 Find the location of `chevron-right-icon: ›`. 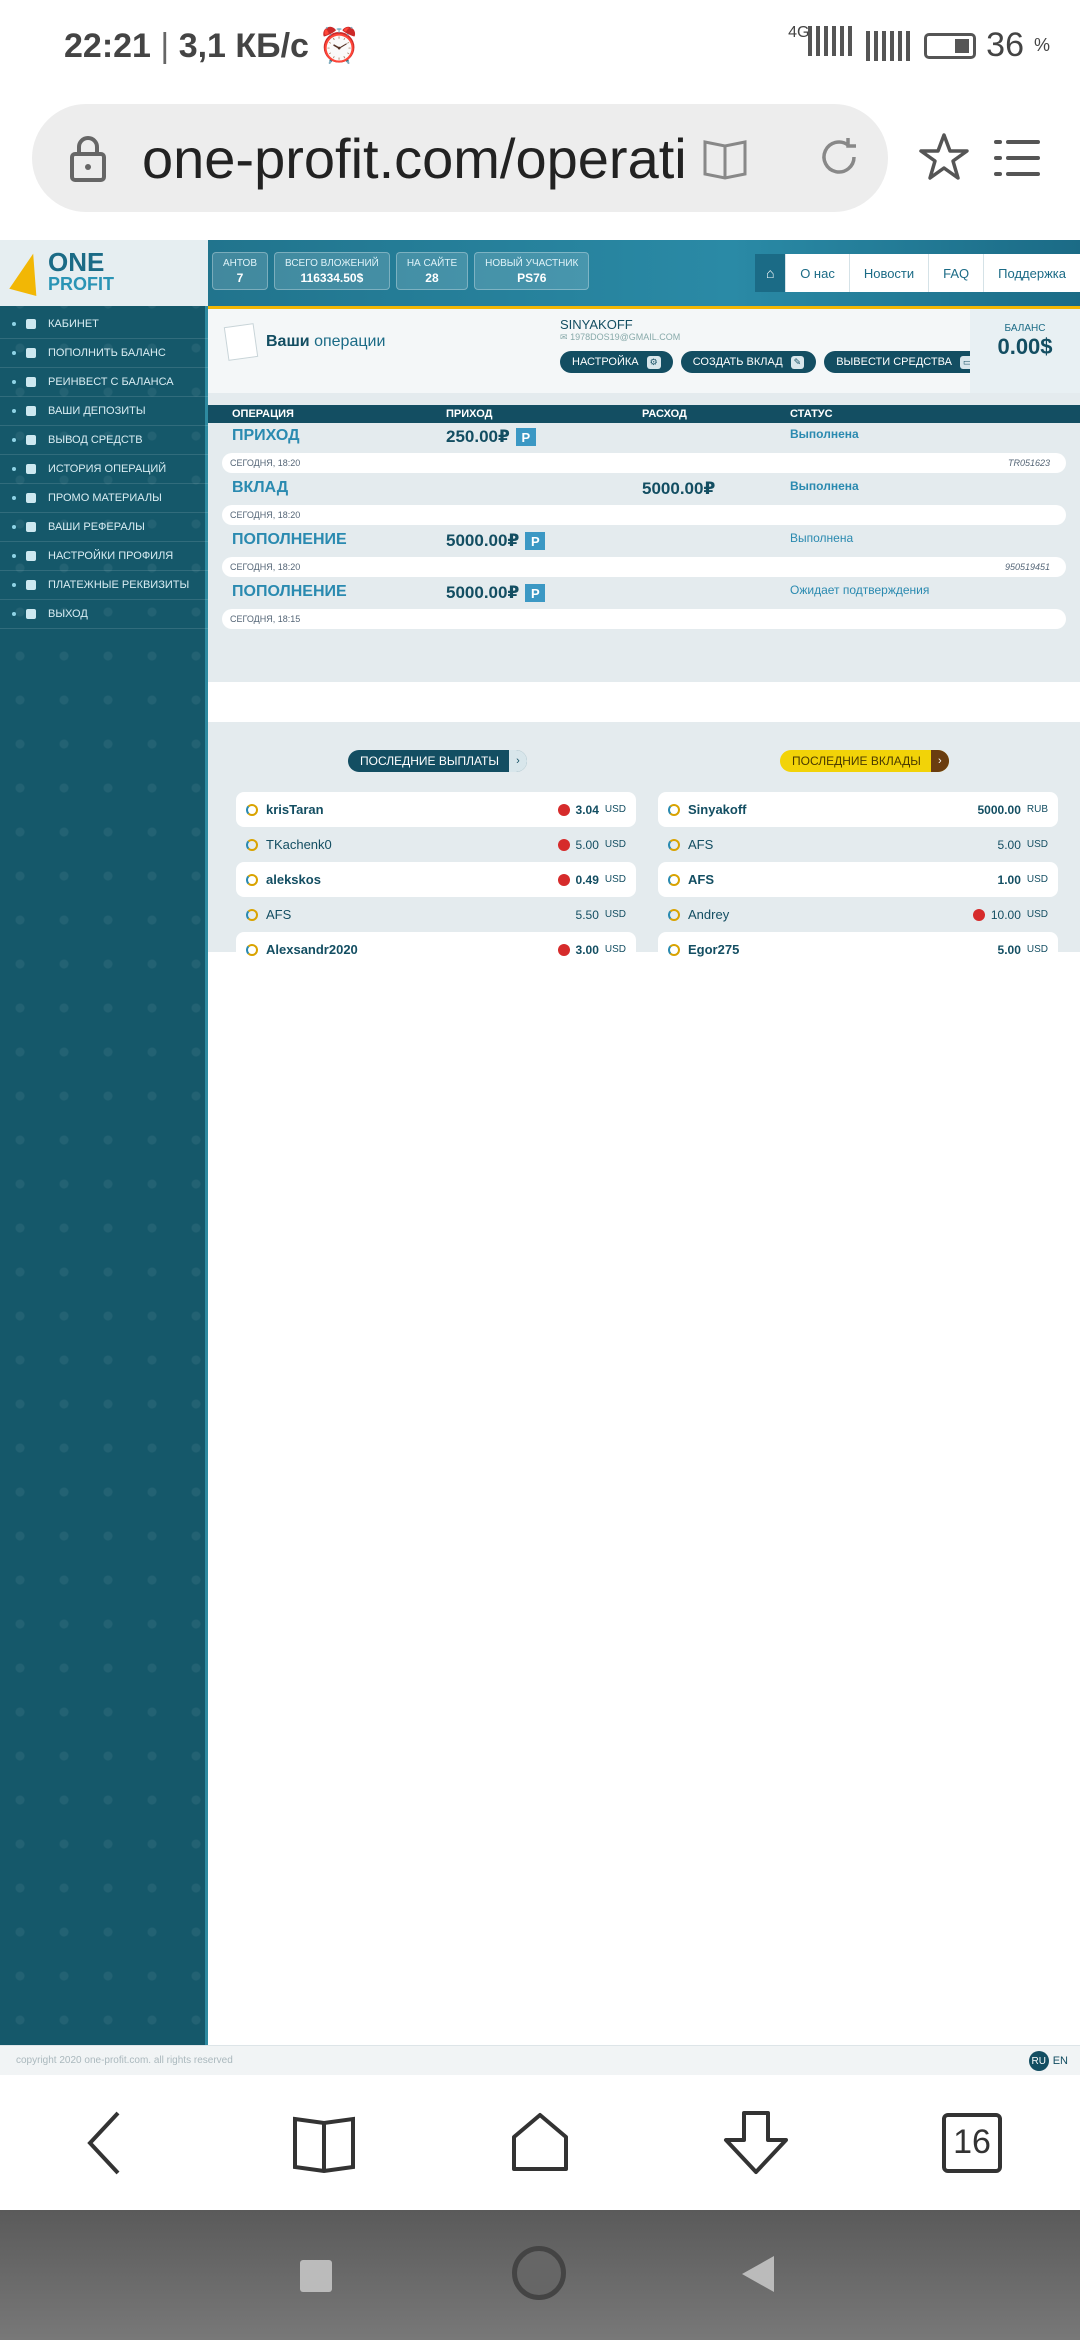

chevron-right-icon: › is located at coordinates (939, 761).